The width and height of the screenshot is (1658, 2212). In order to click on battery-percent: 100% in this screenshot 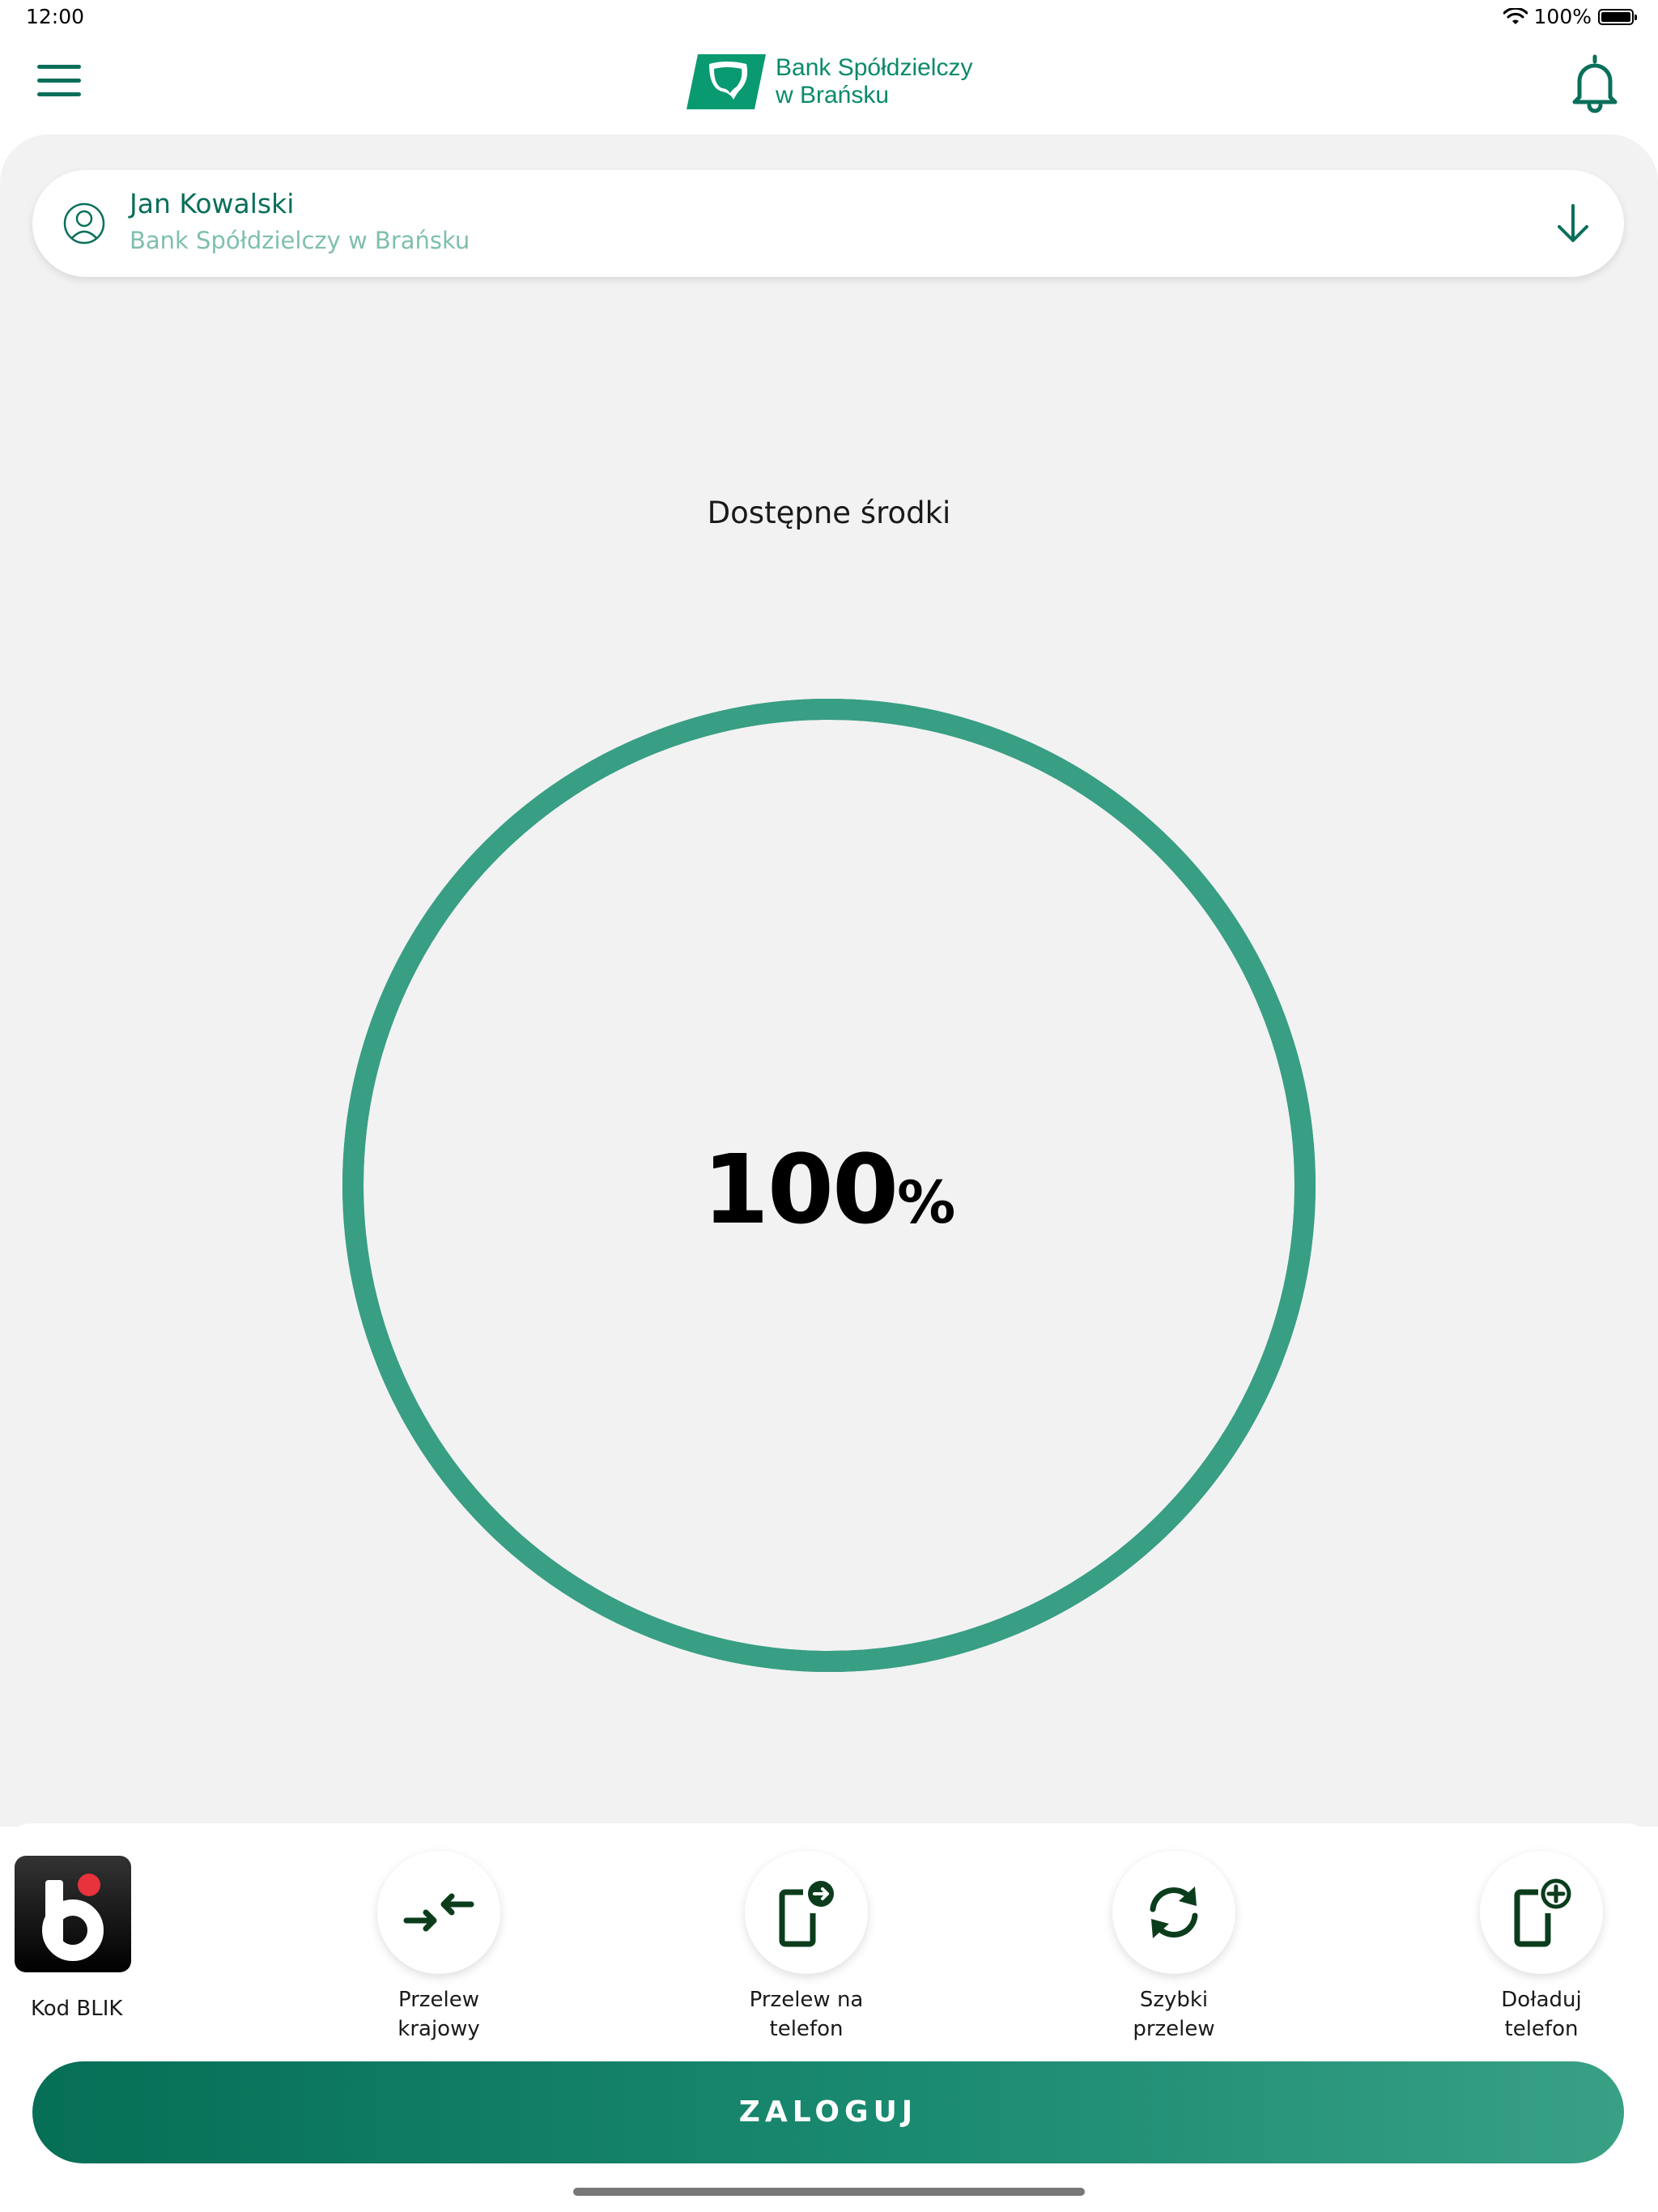, I will do `click(1562, 16)`.